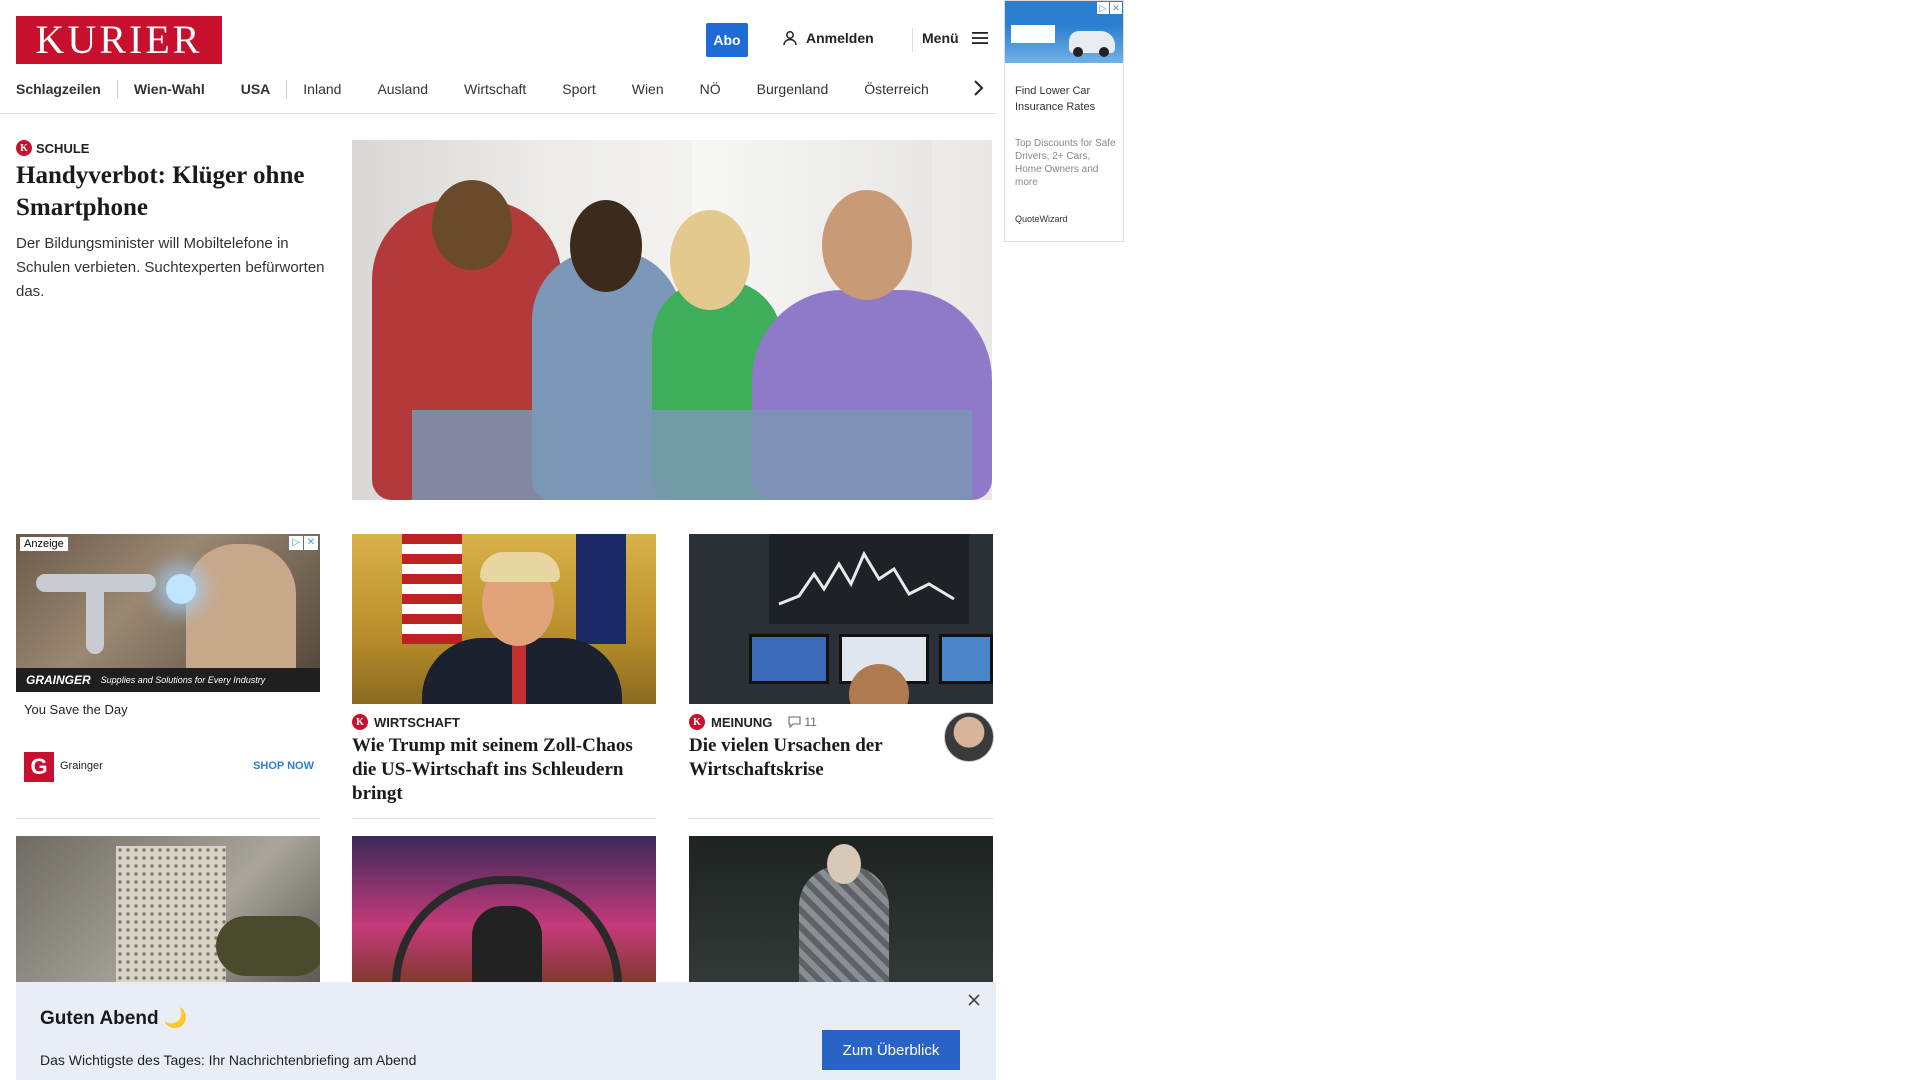 Image resolution: width=1920 pixels, height=1080 pixels. What do you see at coordinates (114, 1018) in the screenshot?
I see `banner-greeting: Guten Abend 🌙` at bounding box center [114, 1018].